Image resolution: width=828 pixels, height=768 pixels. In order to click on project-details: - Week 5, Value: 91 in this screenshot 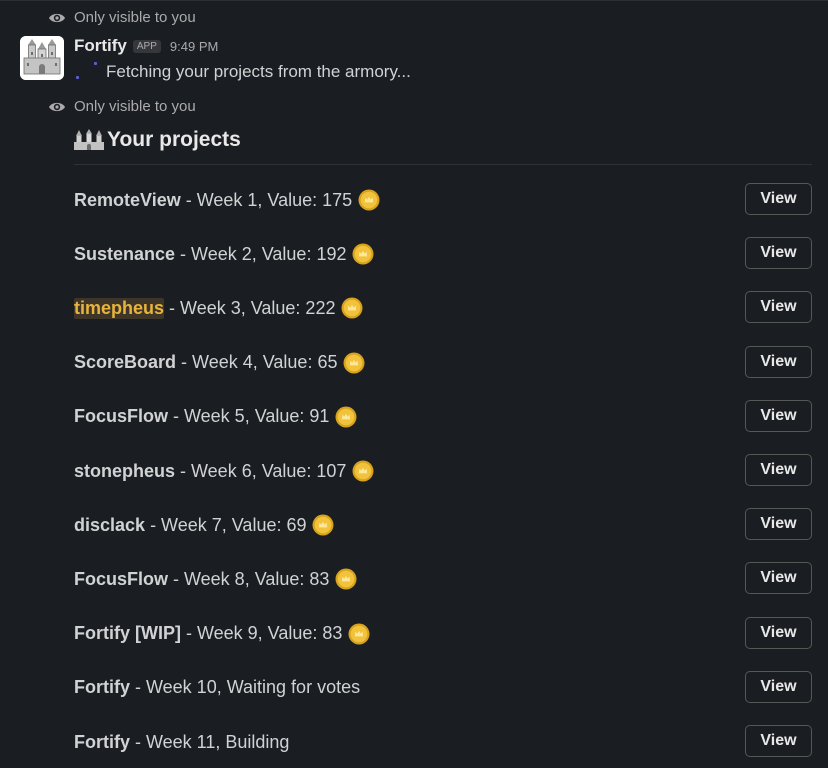, I will do `click(249, 416)`.